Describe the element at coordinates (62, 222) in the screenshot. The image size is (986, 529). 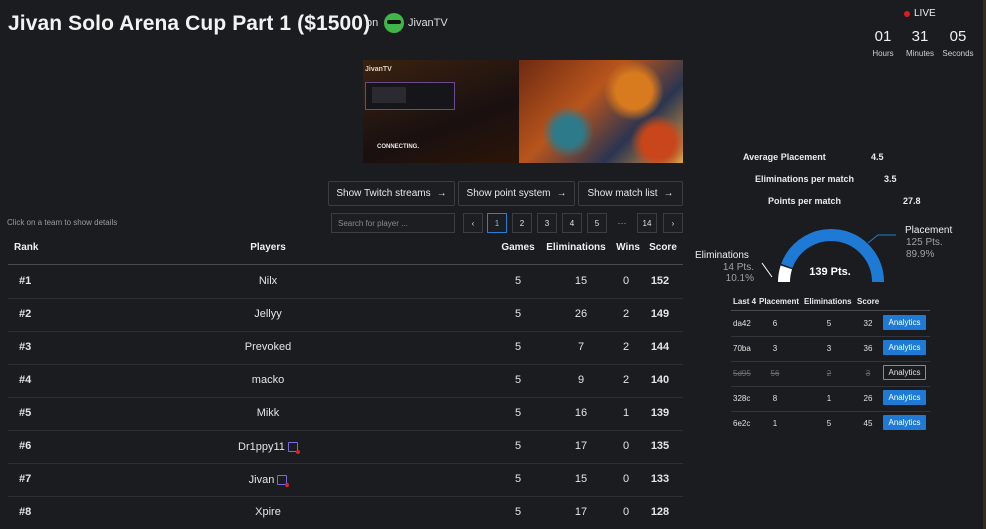
I see `table-hint: Click on a team to show details` at that location.